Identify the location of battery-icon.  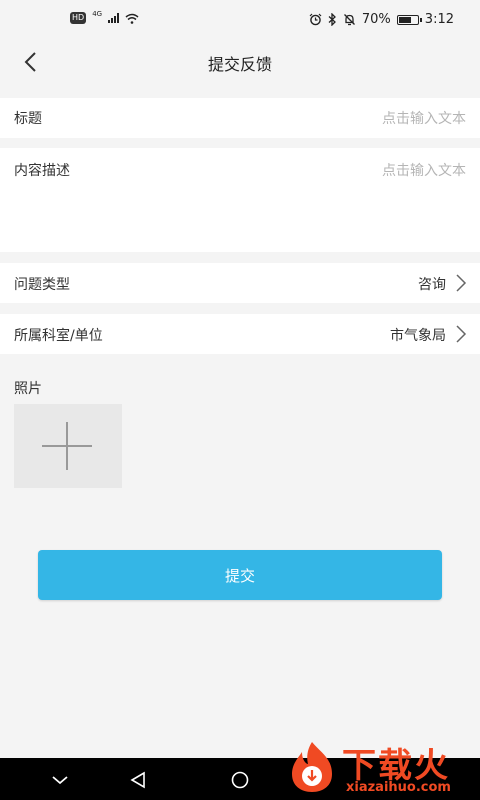
(409, 19).